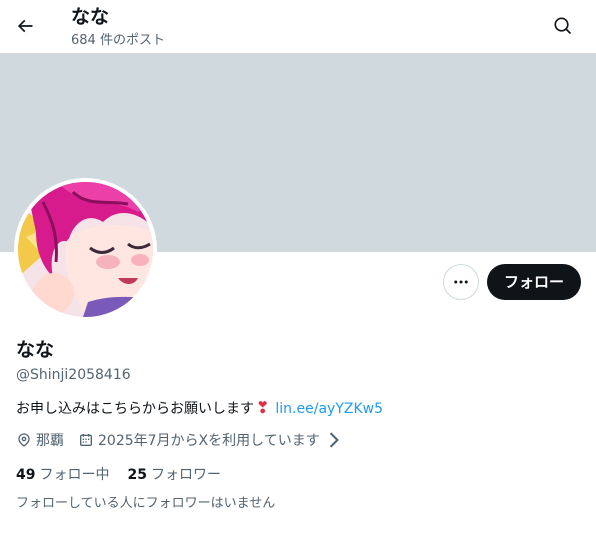 The width and height of the screenshot is (596, 548). I want to click on post-count: 684 件のポスト, so click(118, 40).